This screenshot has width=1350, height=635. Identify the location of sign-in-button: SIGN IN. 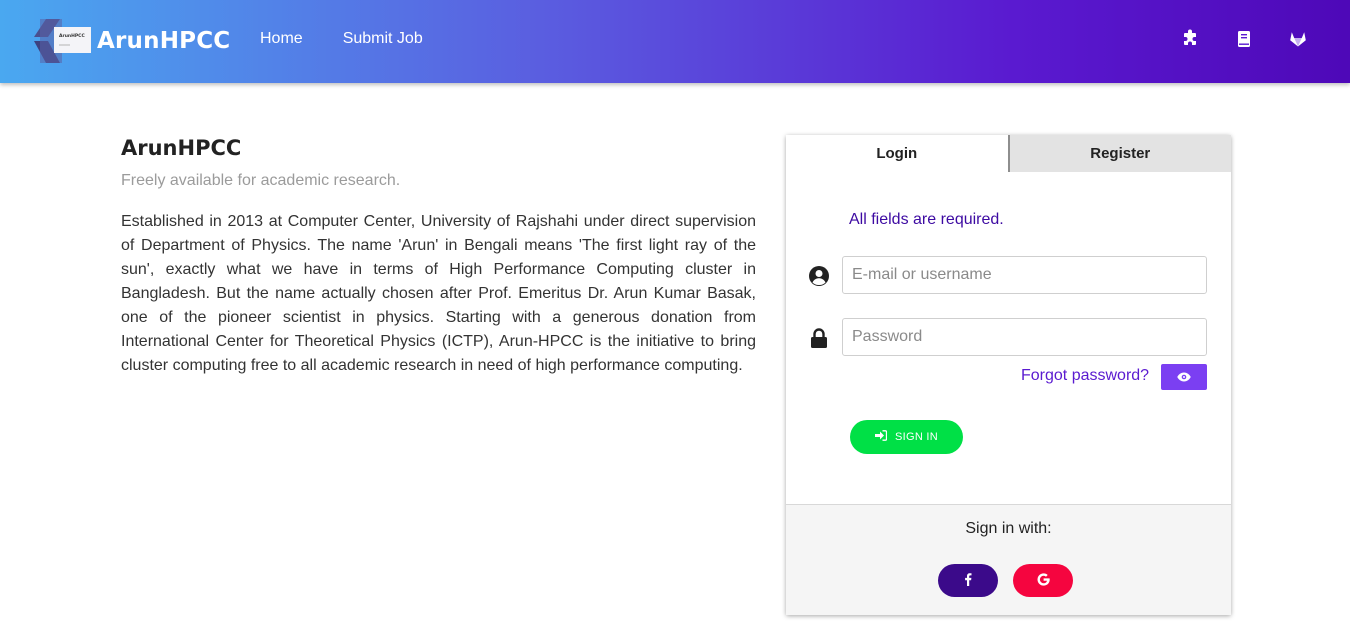
(906, 437).